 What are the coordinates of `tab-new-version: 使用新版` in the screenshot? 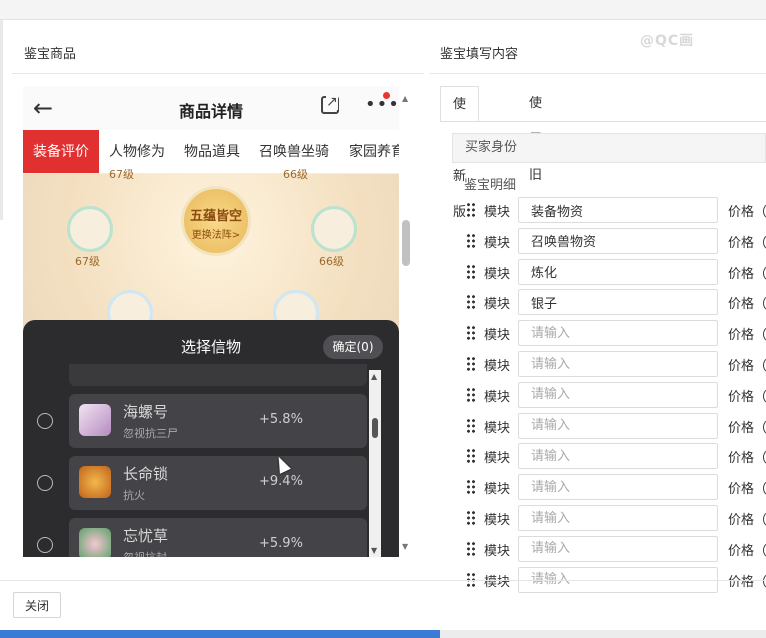 It's located at (460, 153).